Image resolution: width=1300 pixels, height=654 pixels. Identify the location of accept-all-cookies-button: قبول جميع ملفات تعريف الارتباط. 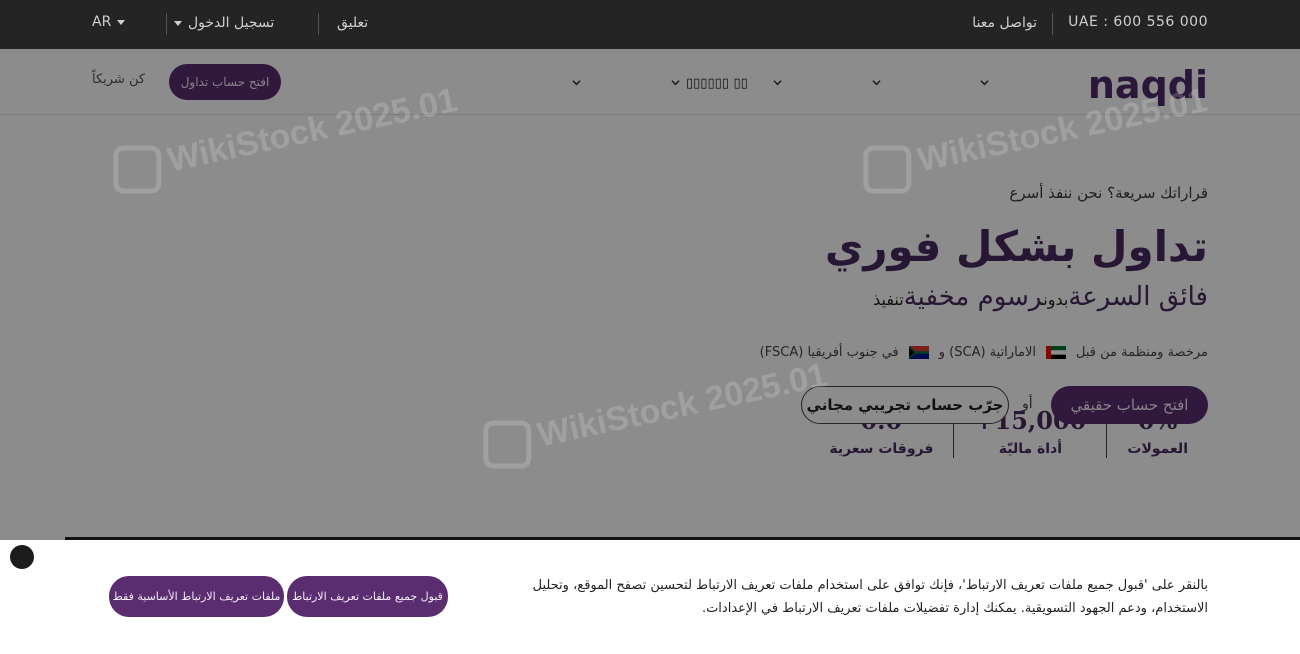
(367, 596).